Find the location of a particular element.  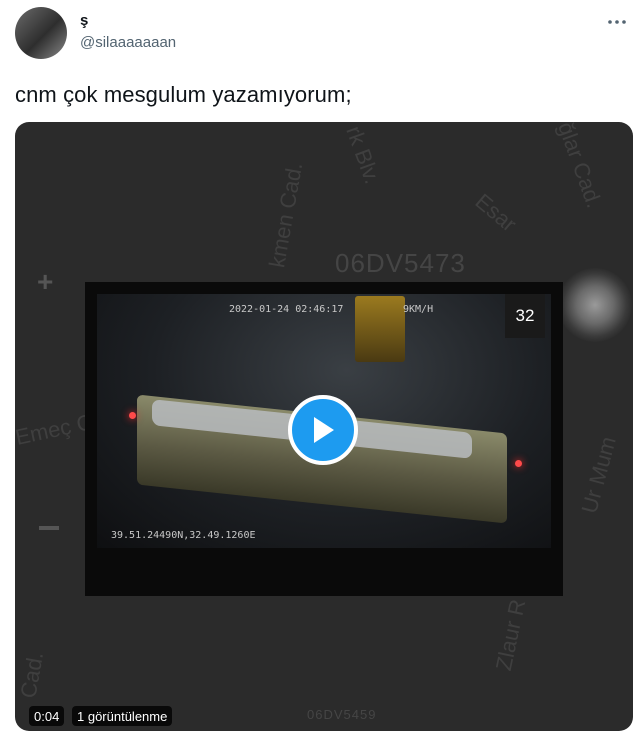

dashcam-gps: 39.51.24490N,32.49.1260E is located at coordinates (183, 535).